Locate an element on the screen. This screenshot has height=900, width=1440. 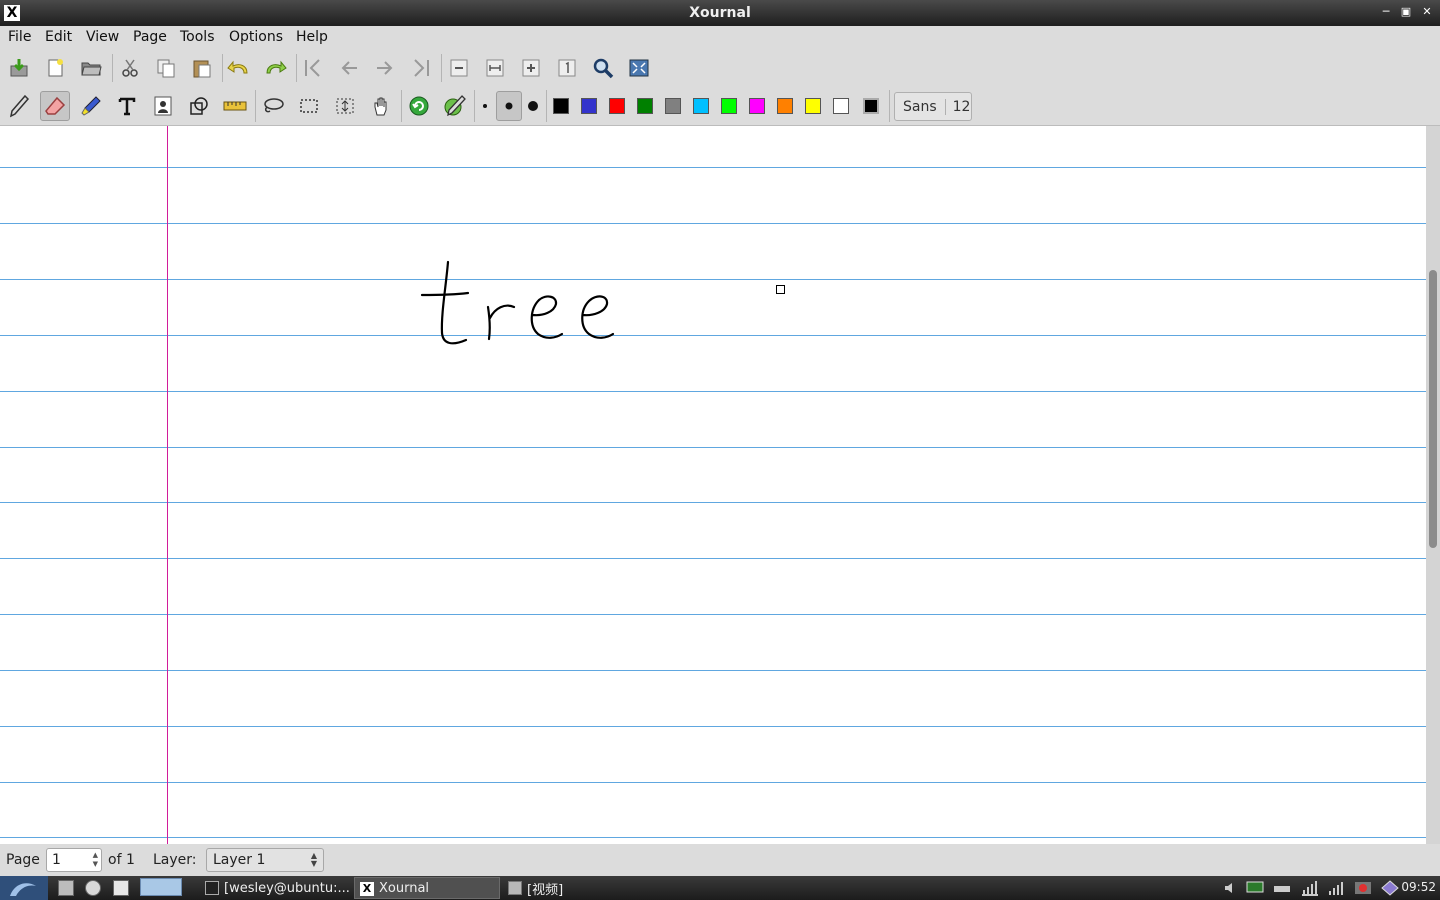
page-number-spinner: 1 ▲ ▼ is located at coordinates (74, 860).